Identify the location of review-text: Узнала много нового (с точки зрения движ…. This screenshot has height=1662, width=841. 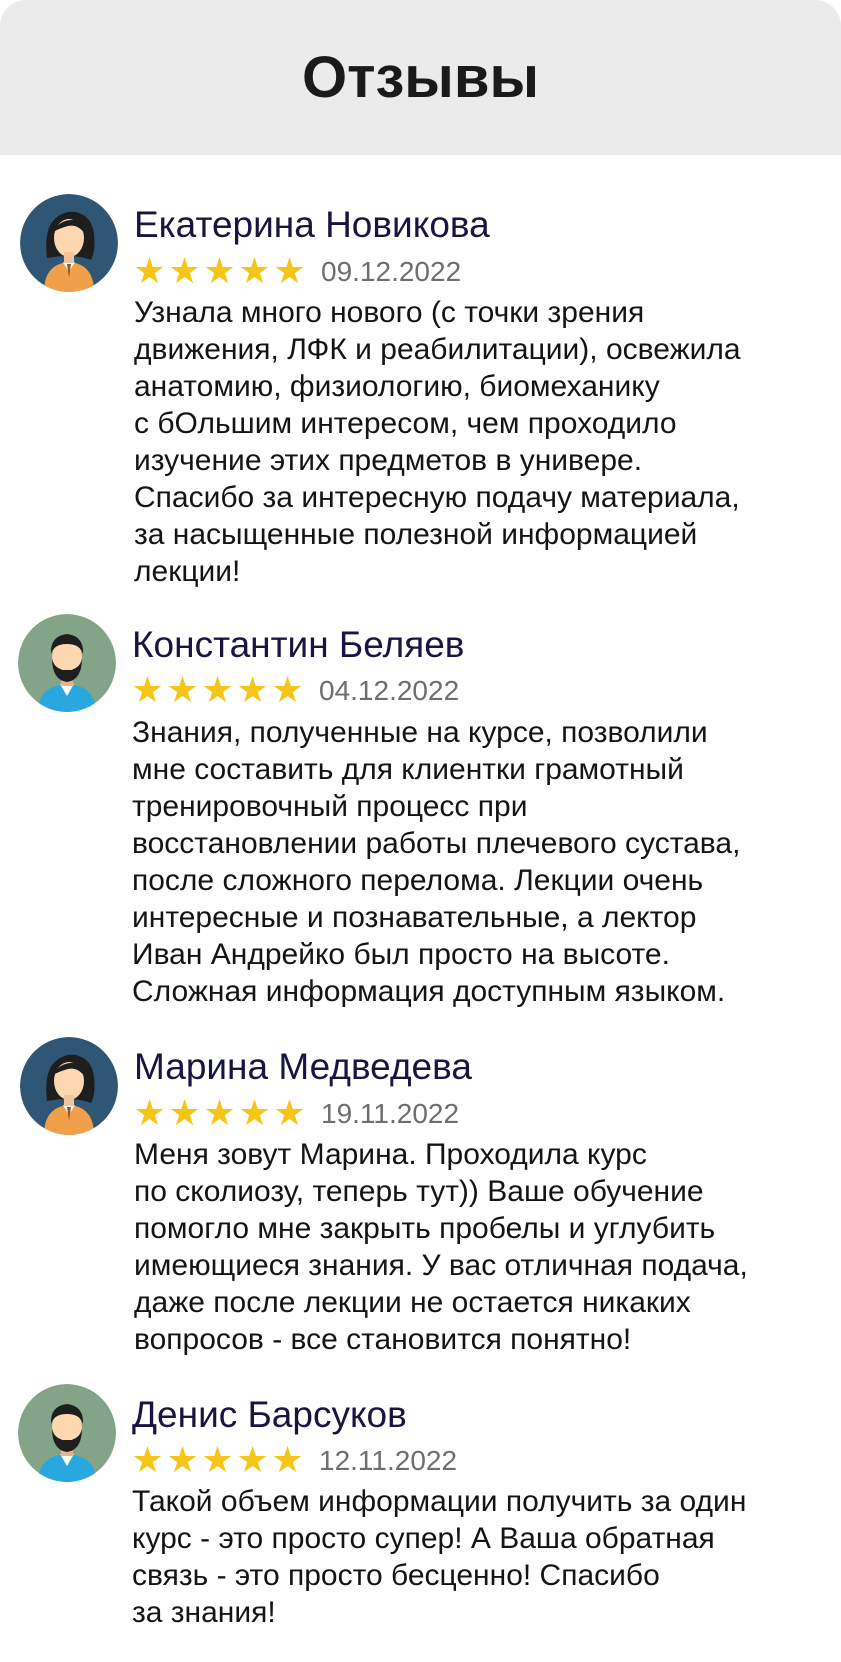
(484, 442).